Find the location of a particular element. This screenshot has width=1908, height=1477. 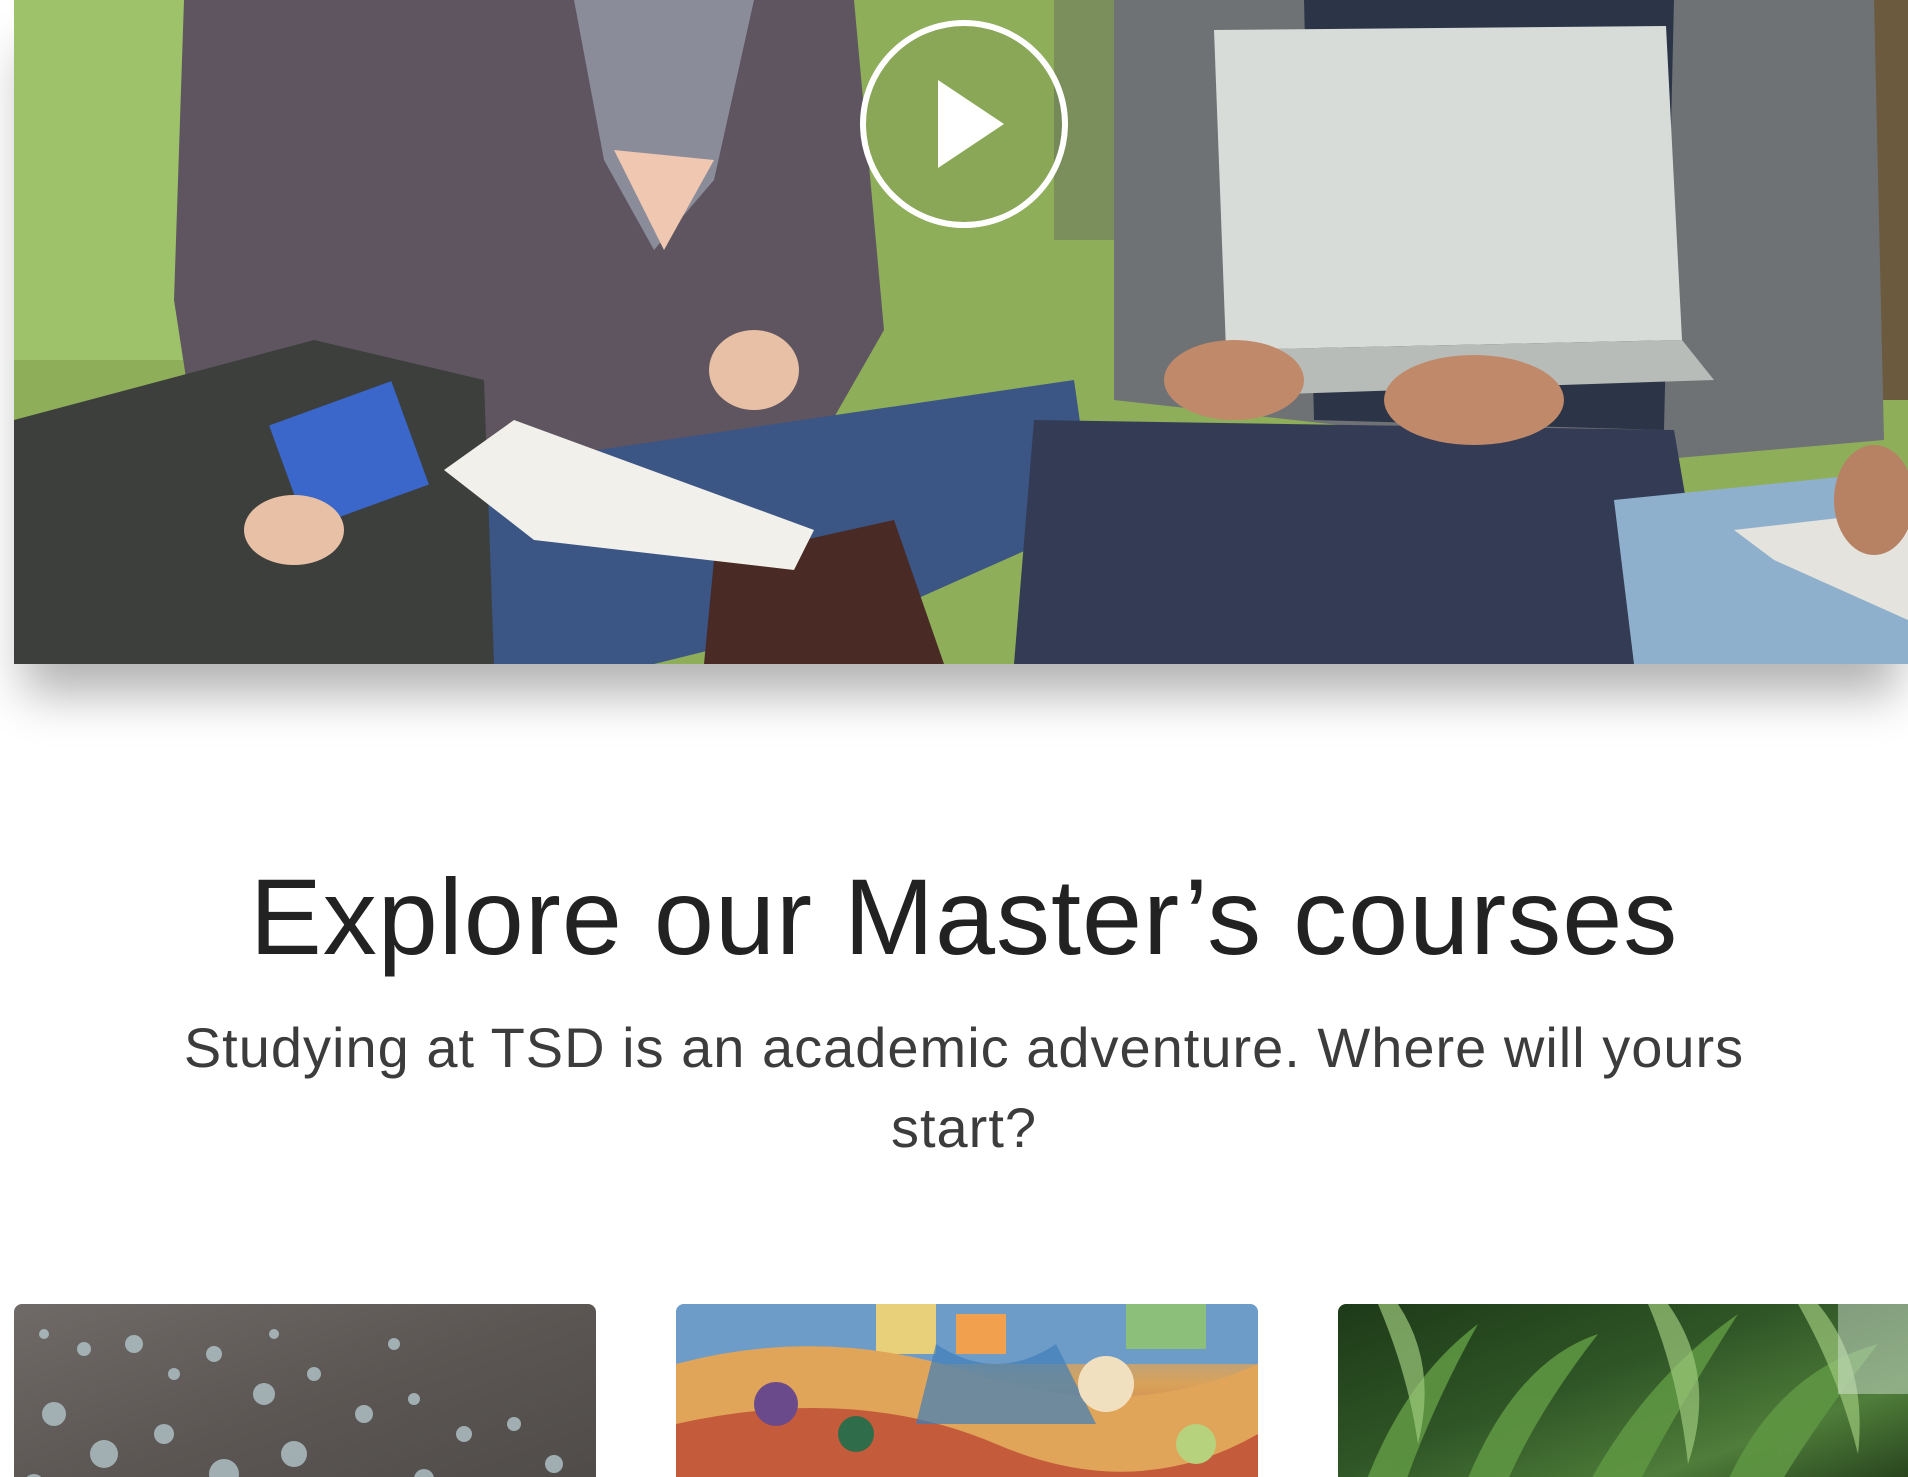

section-title: Explore our Master’s courses is located at coordinates (964, 916).